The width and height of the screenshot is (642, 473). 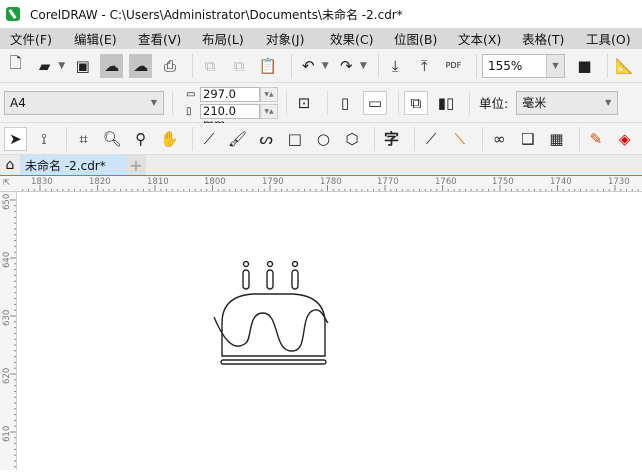 I want to click on zoom-tool-alt-icon: ⚲, so click(x=141, y=139).